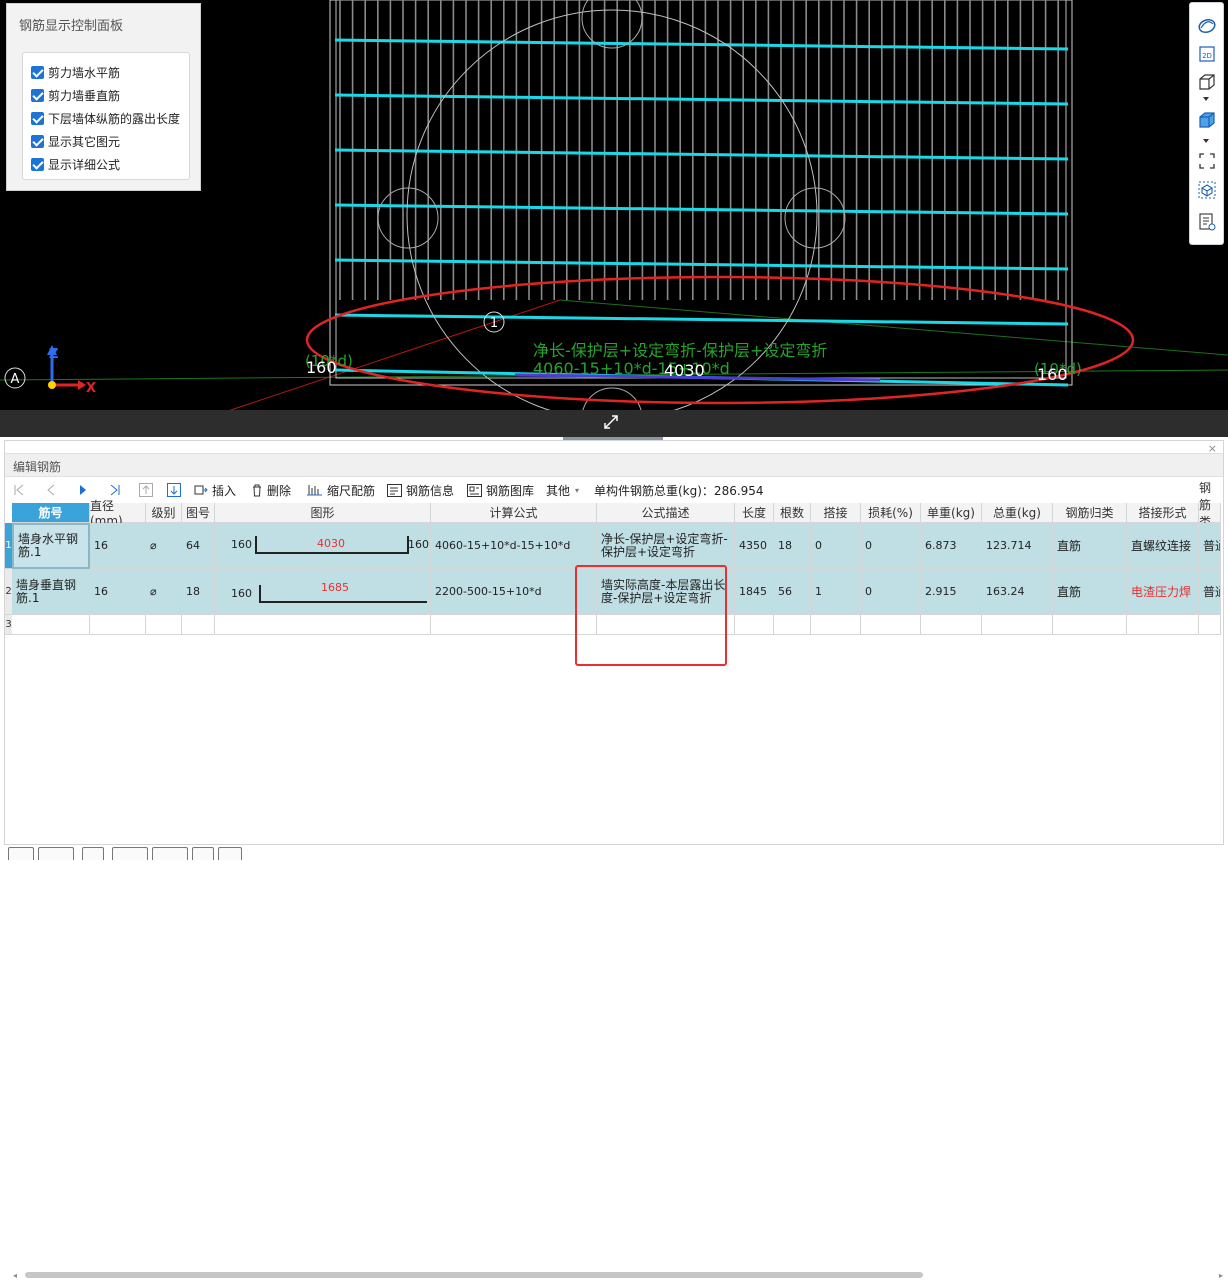 Image resolution: width=1228 pixels, height=1280 pixels. I want to click on angle-tool-icon, so click(130, 853).